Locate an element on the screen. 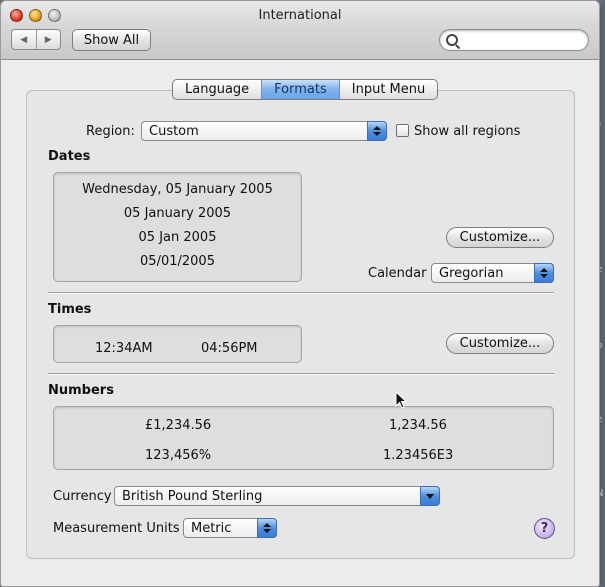 The height and width of the screenshot is (587, 605). search-input is located at coordinates (523, 41).